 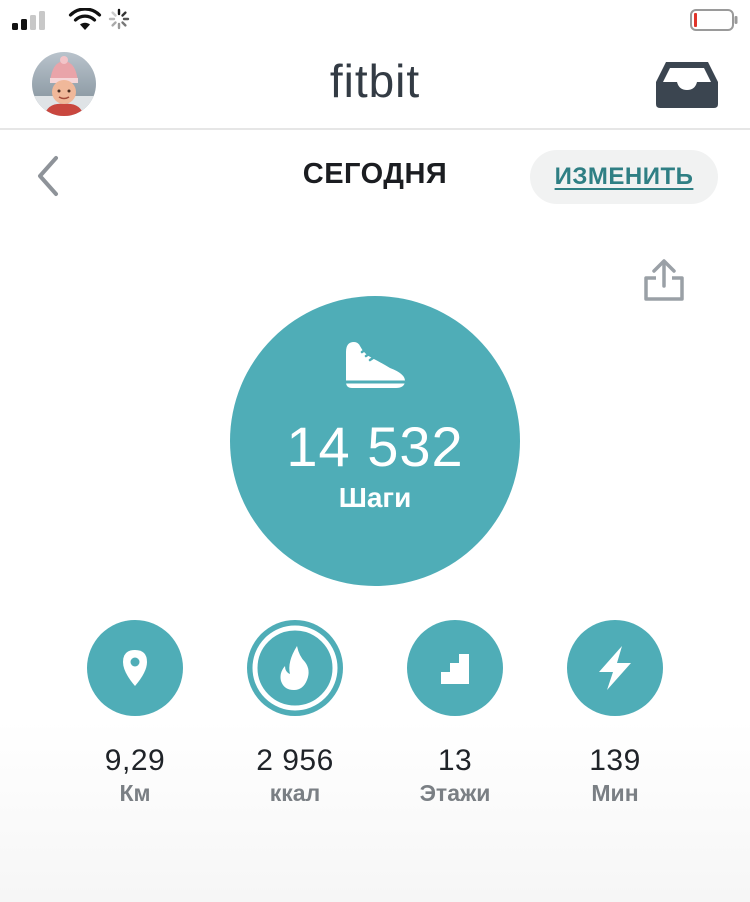 I want to click on app-title: fitbit, so click(x=375, y=81).